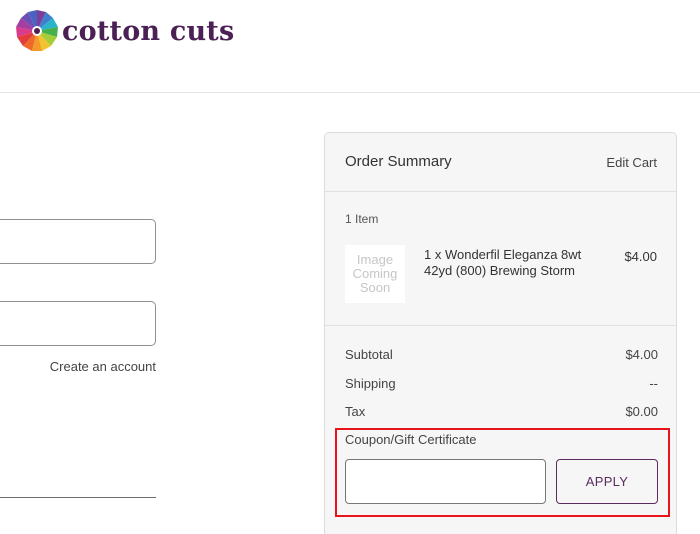 The image size is (700, 534). Describe the element at coordinates (641, 354) in the screenshot. I see `subtotal-value: $4.00` at that location.